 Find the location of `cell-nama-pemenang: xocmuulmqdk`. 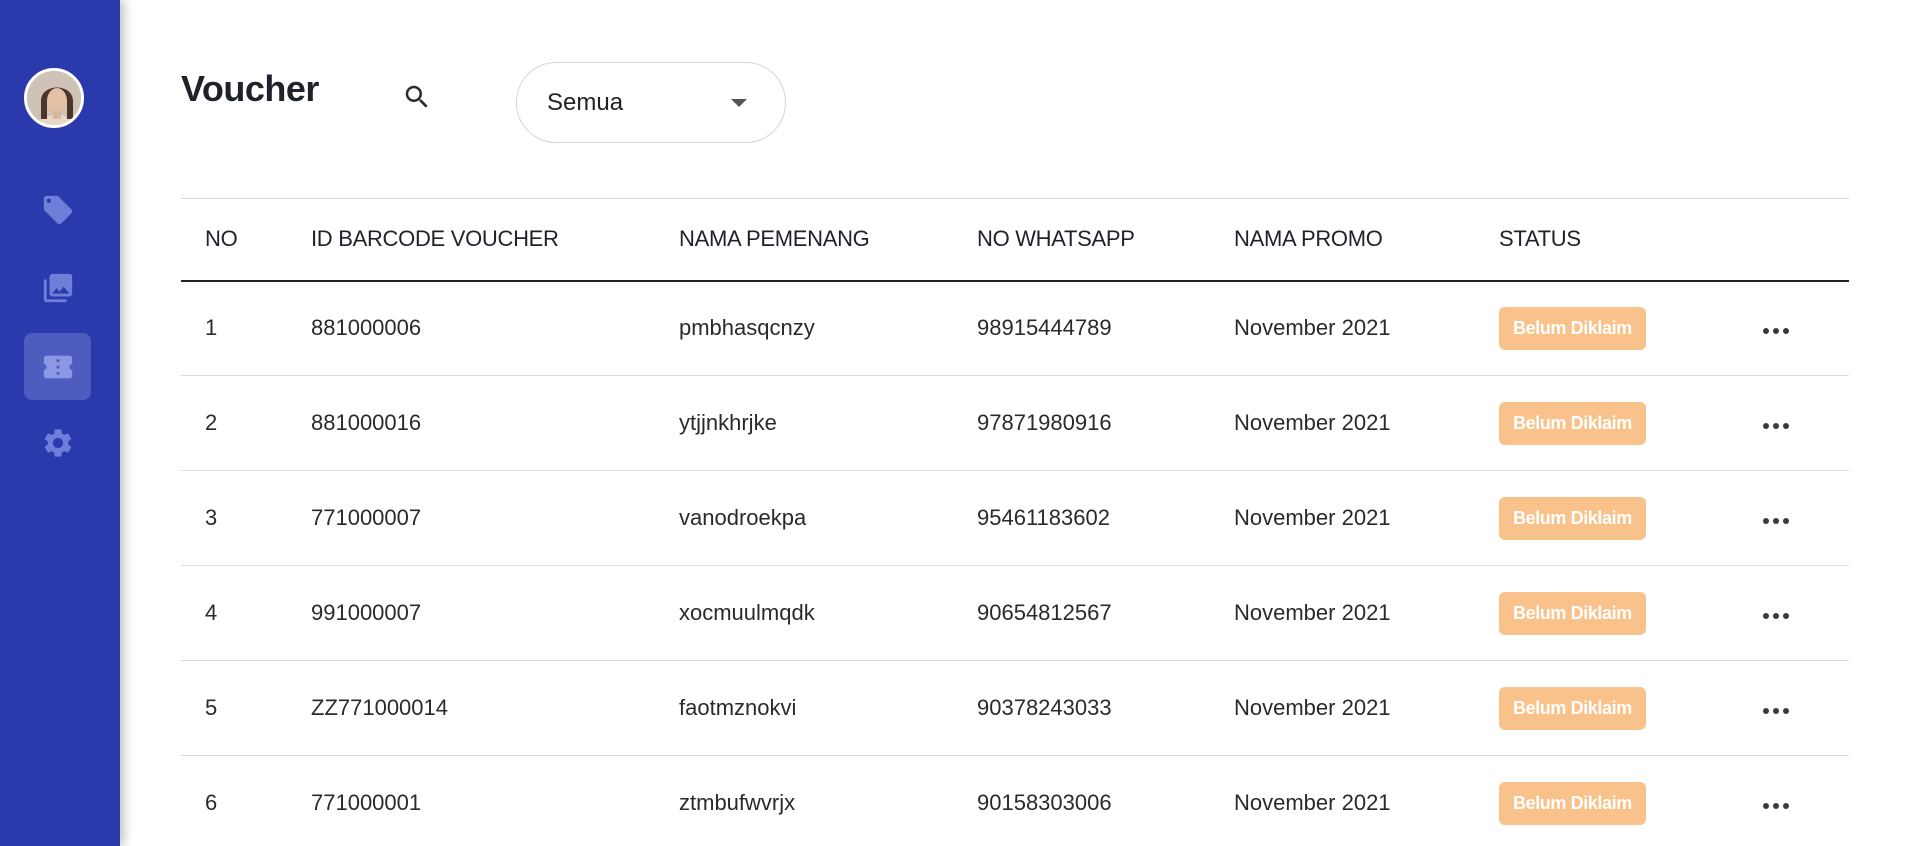

cell-nama-pemenang: xocmuulmqdk is located at coordinates (804, 613).